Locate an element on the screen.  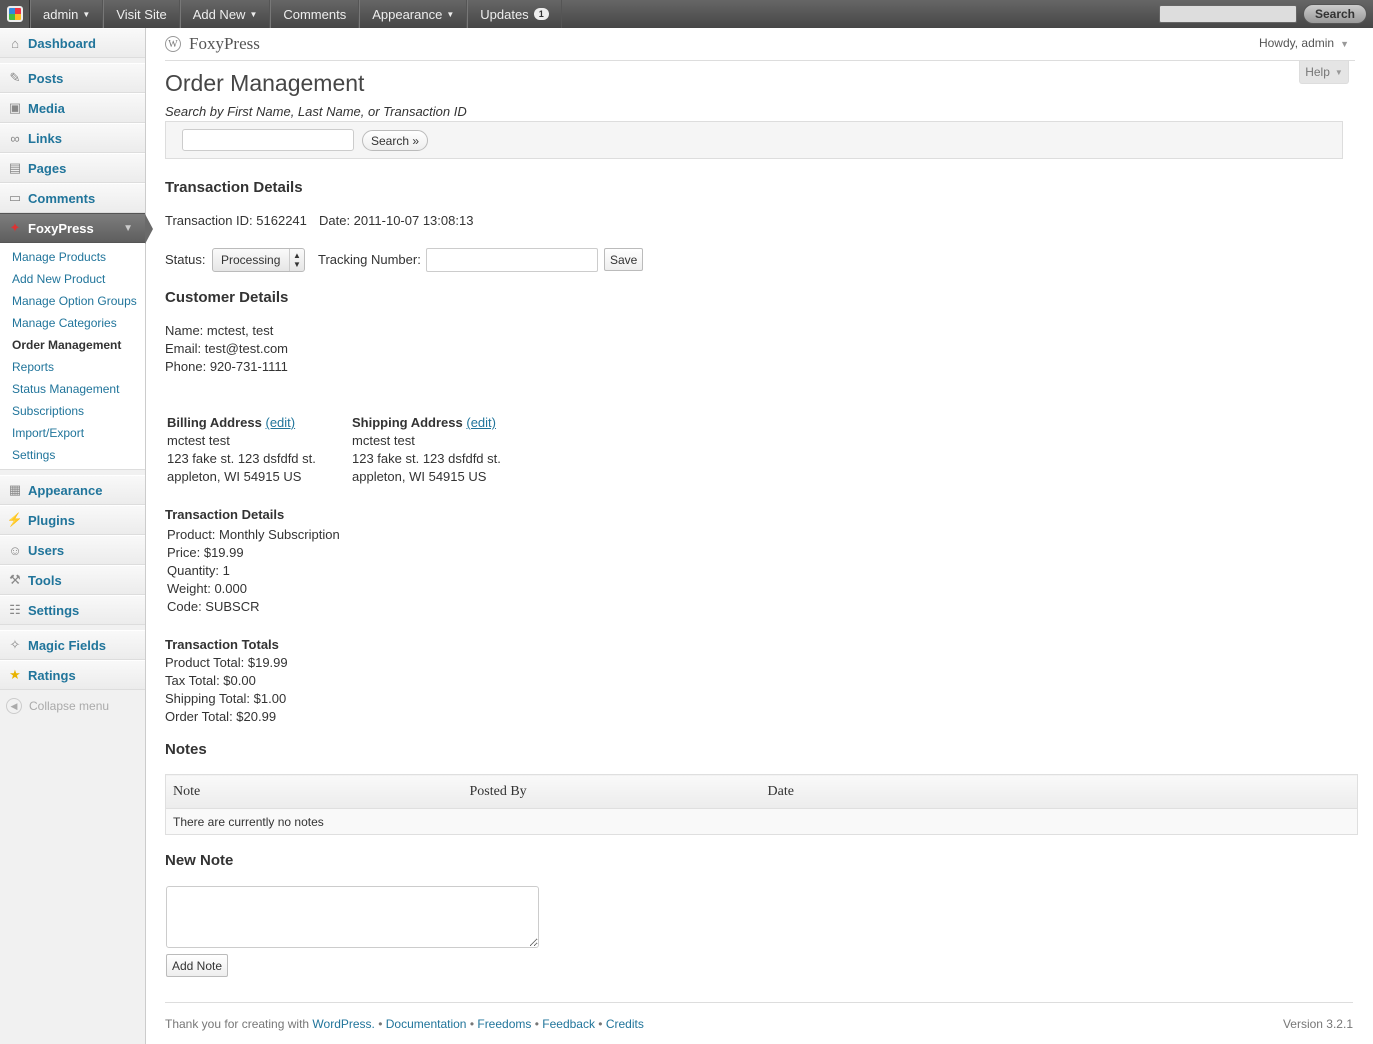
sidebar-item-label: Links is located at coordinates (45, 138).